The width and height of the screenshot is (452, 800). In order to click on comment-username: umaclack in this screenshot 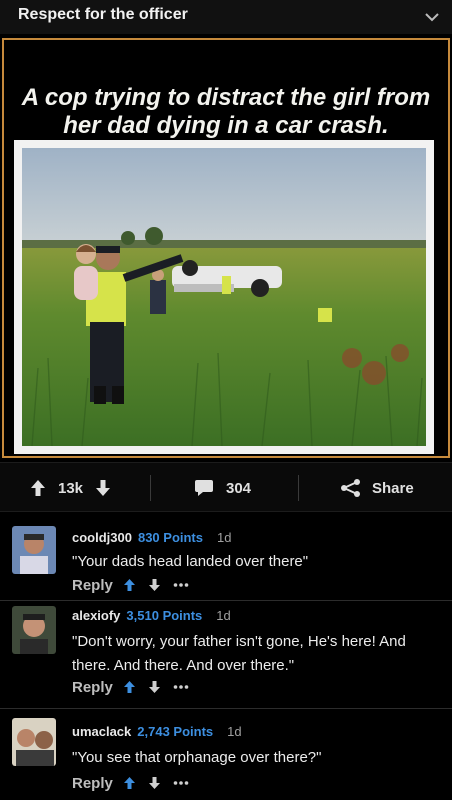, I will do `click(101, 731)`.